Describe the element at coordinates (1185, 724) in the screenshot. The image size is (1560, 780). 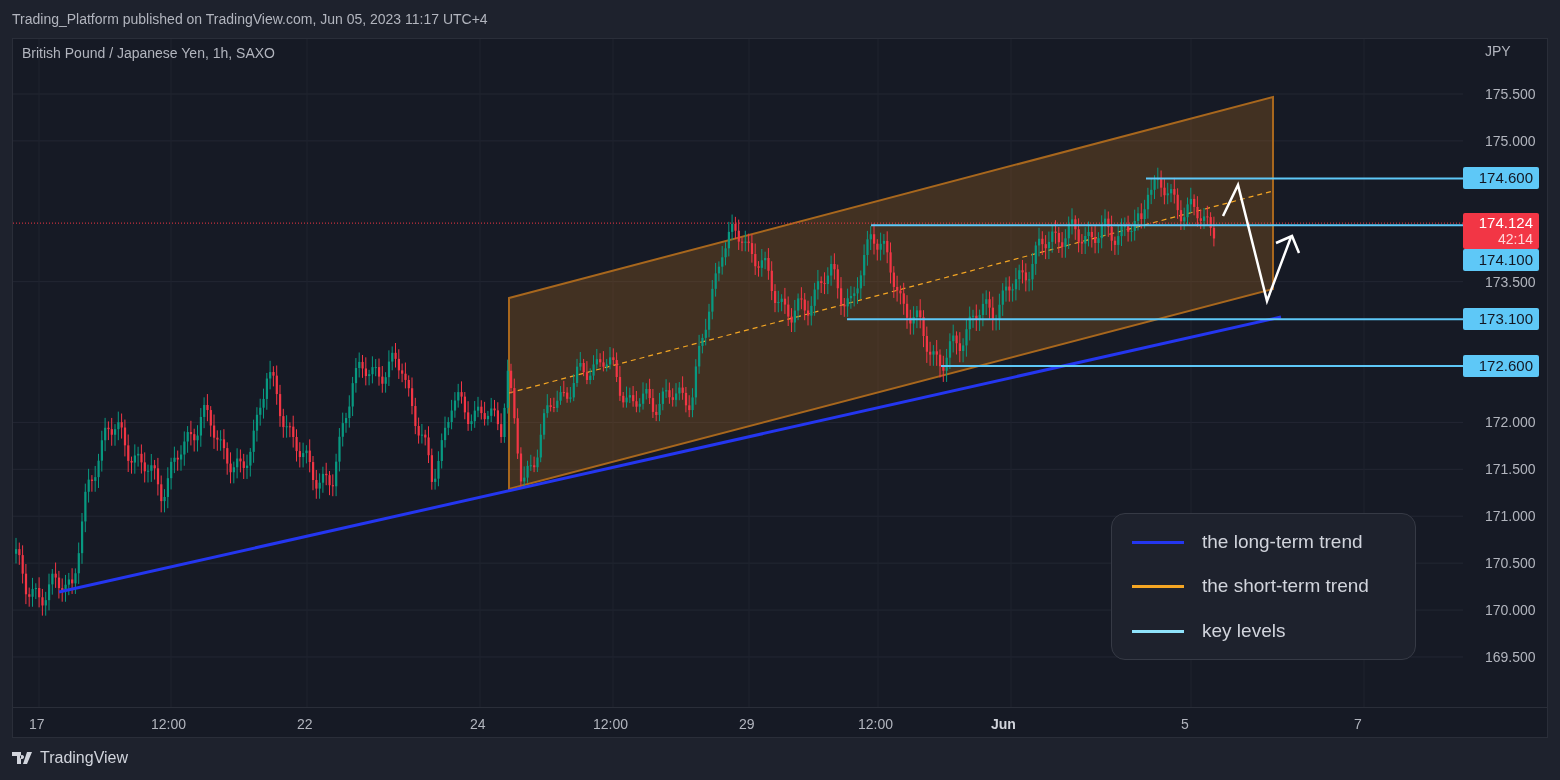
I see `time-tick: 5` at that location.